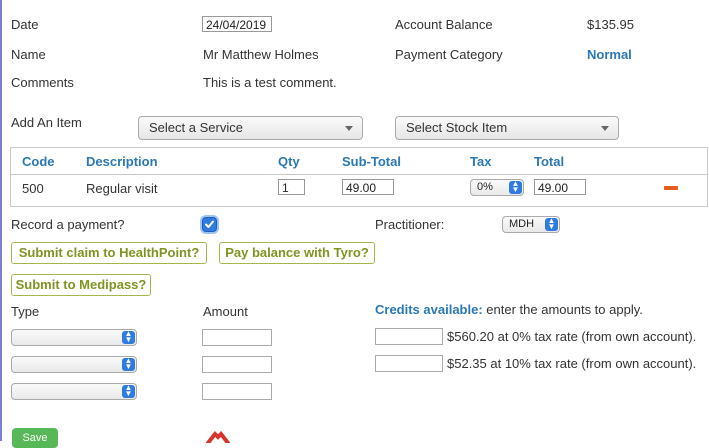 This screenshot has width=709, height=448. I want to click on payment-category-label: Payment Category, so click(449, 54).